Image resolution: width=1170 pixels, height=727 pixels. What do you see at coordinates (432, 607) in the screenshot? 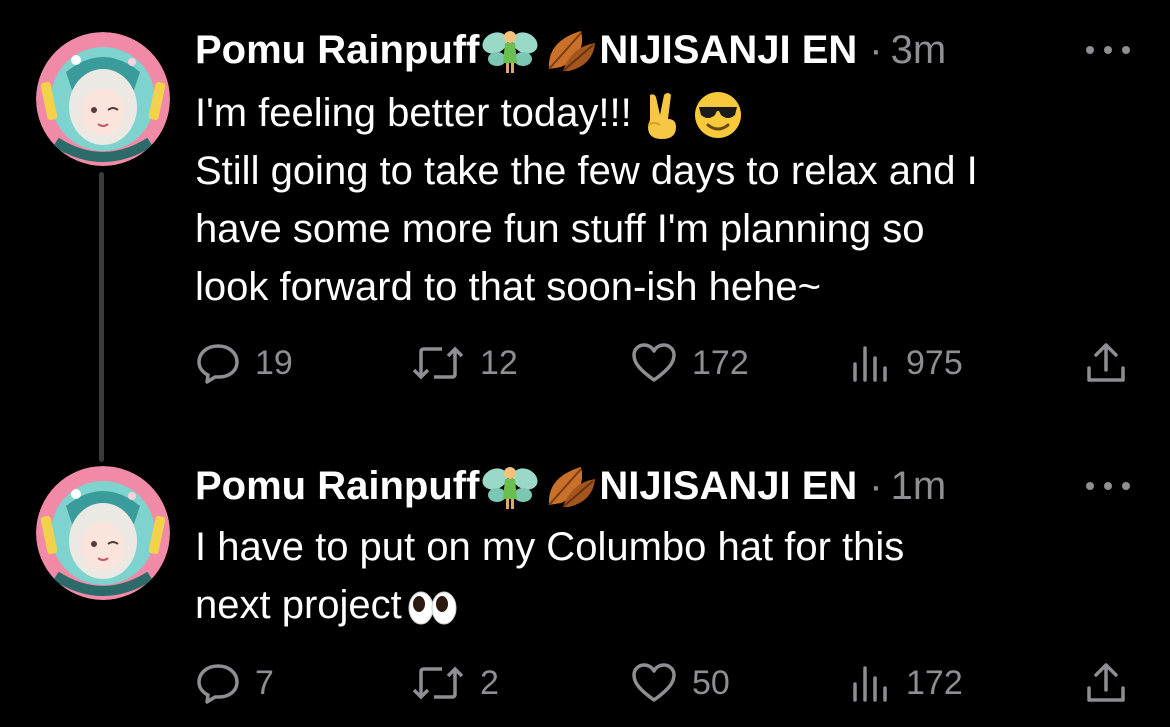
I see `eyes-emoji` at bounding box center [432, 607].